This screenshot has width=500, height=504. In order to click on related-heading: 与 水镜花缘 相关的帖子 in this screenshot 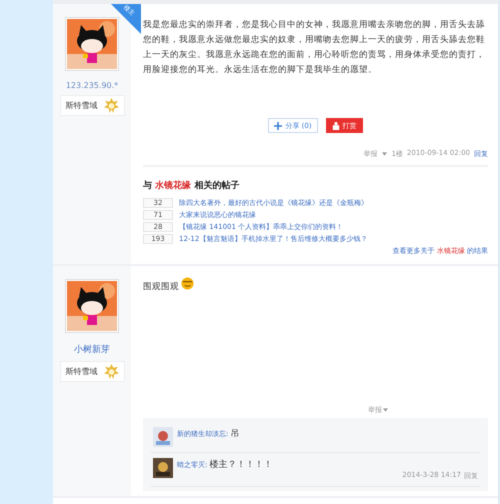, I will do `click(191, 185)`.